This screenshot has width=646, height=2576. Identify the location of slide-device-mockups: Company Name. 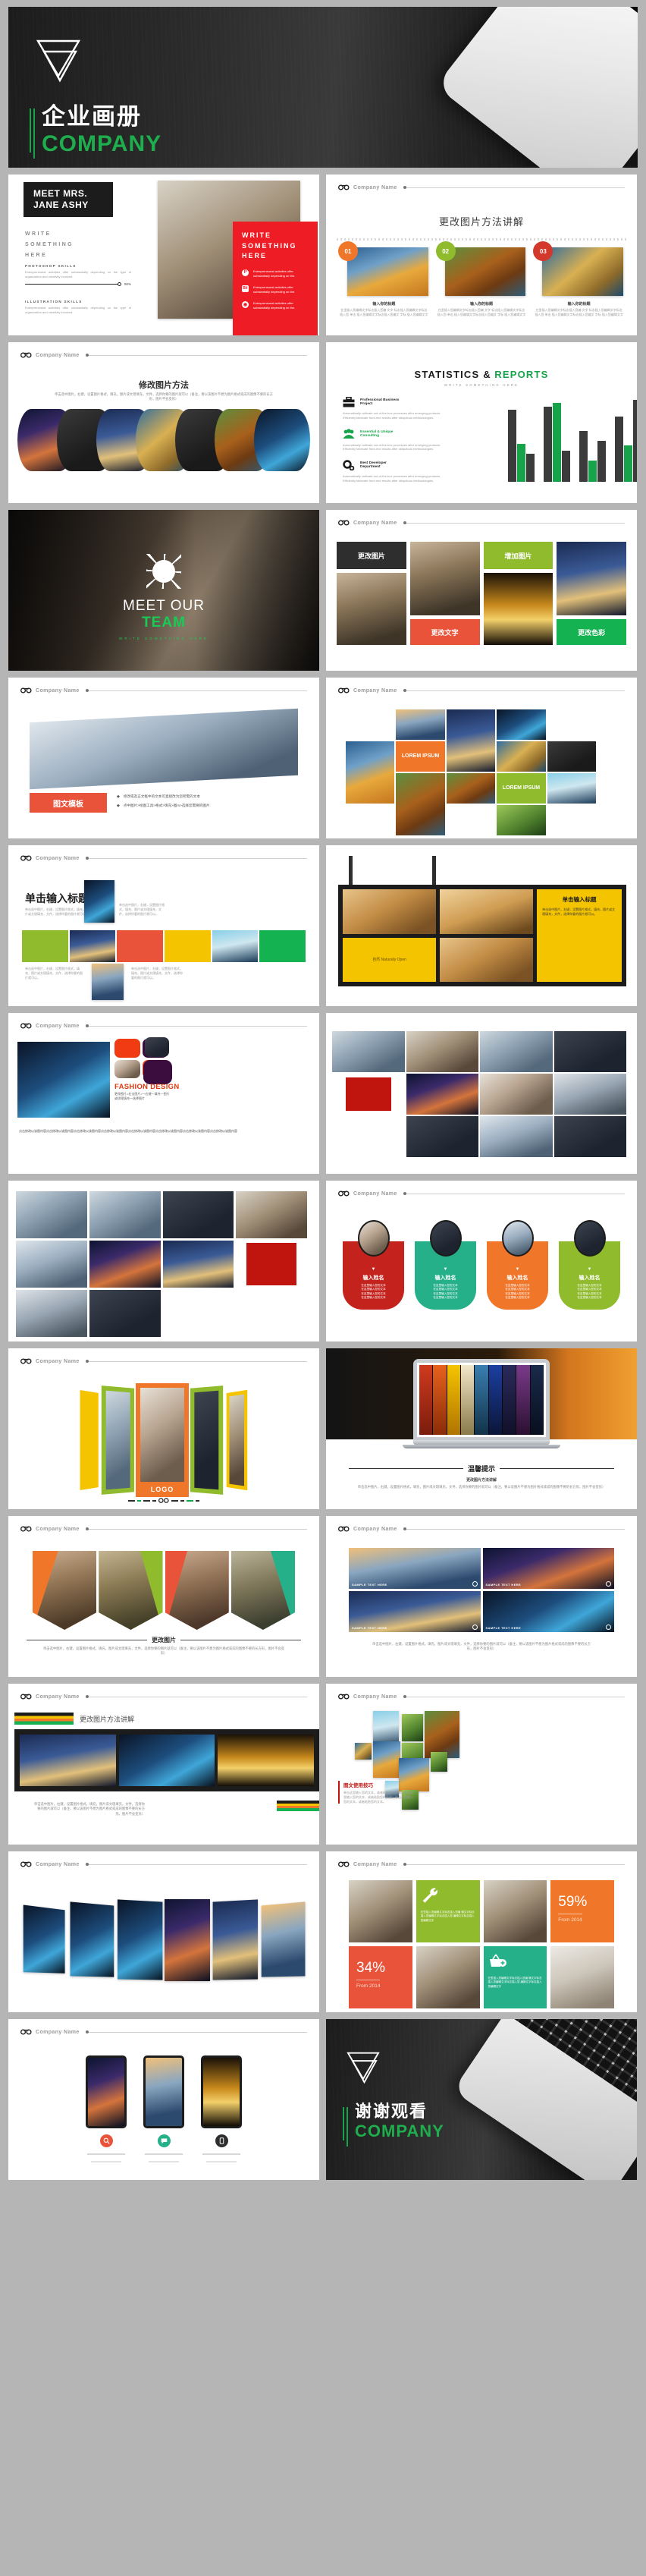
(163, 2099).